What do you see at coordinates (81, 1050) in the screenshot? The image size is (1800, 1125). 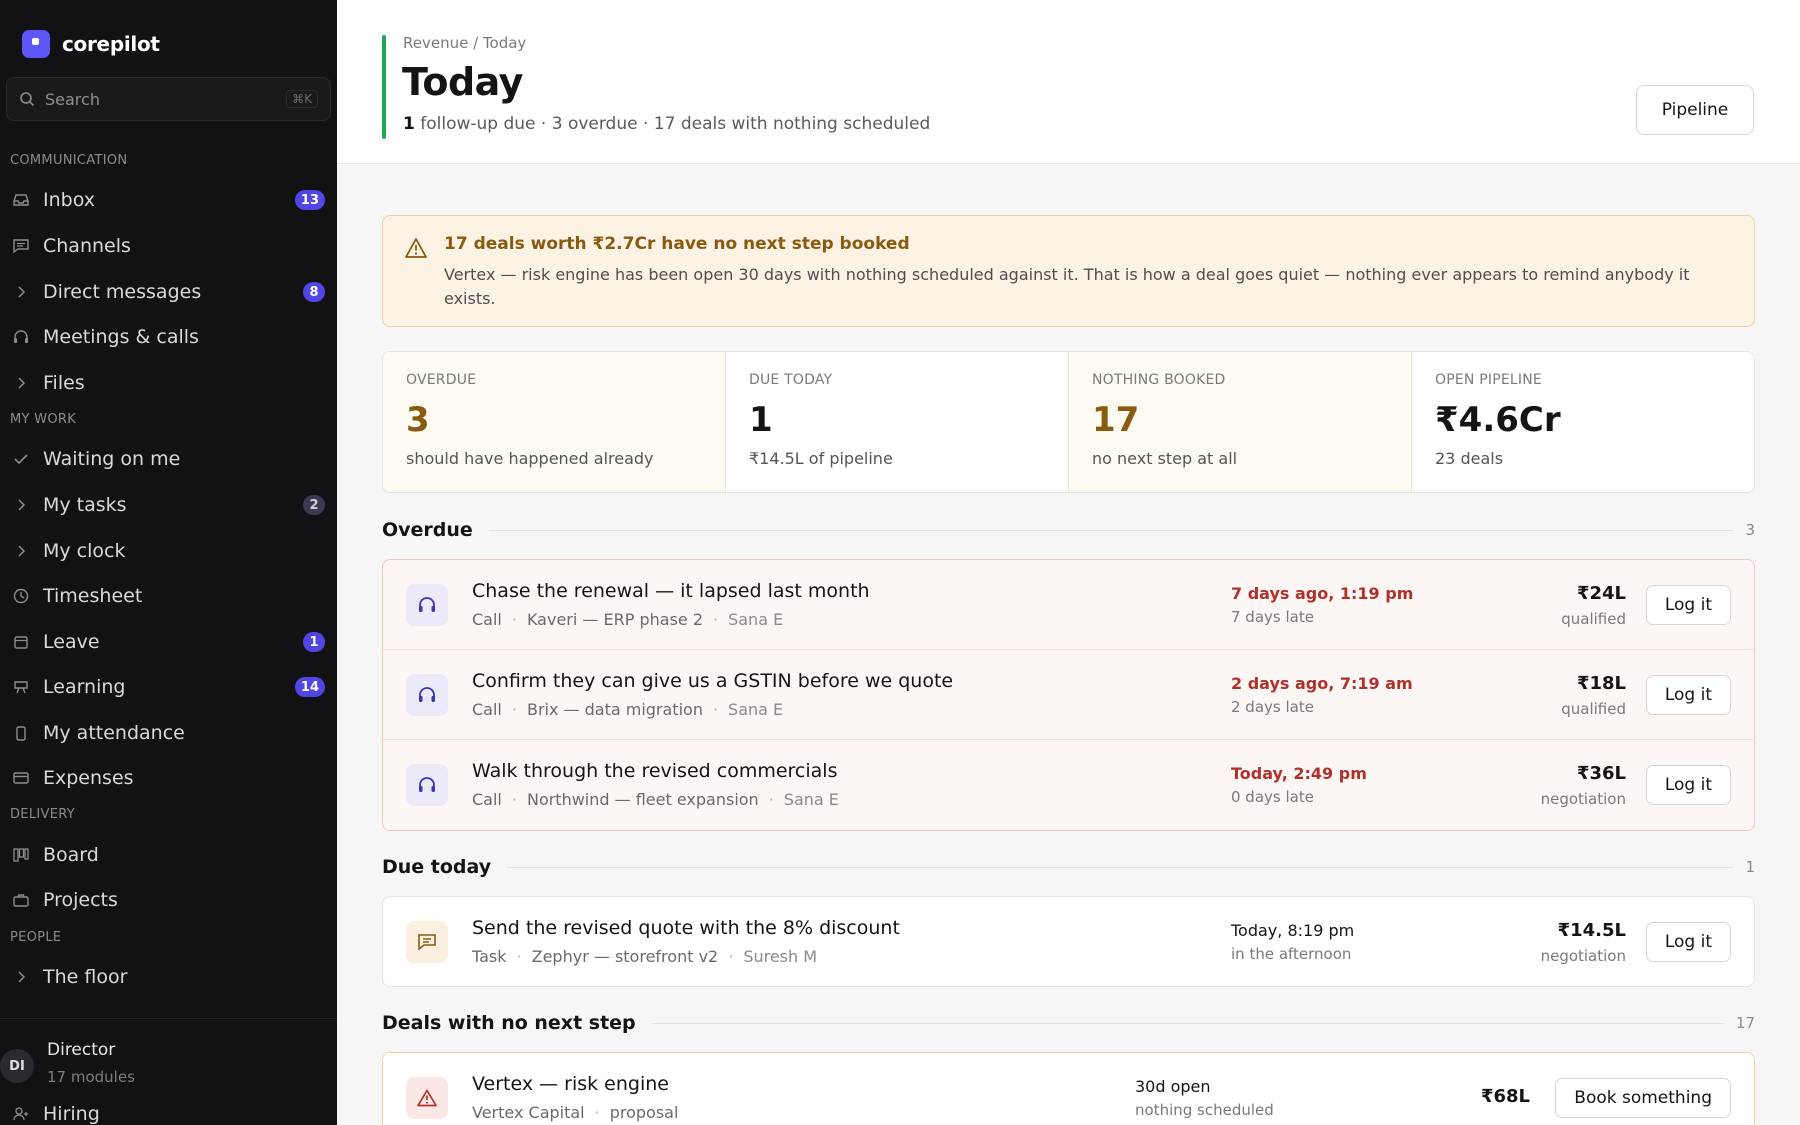 I see `user-name: Director` at bounding box center [81, 1050].